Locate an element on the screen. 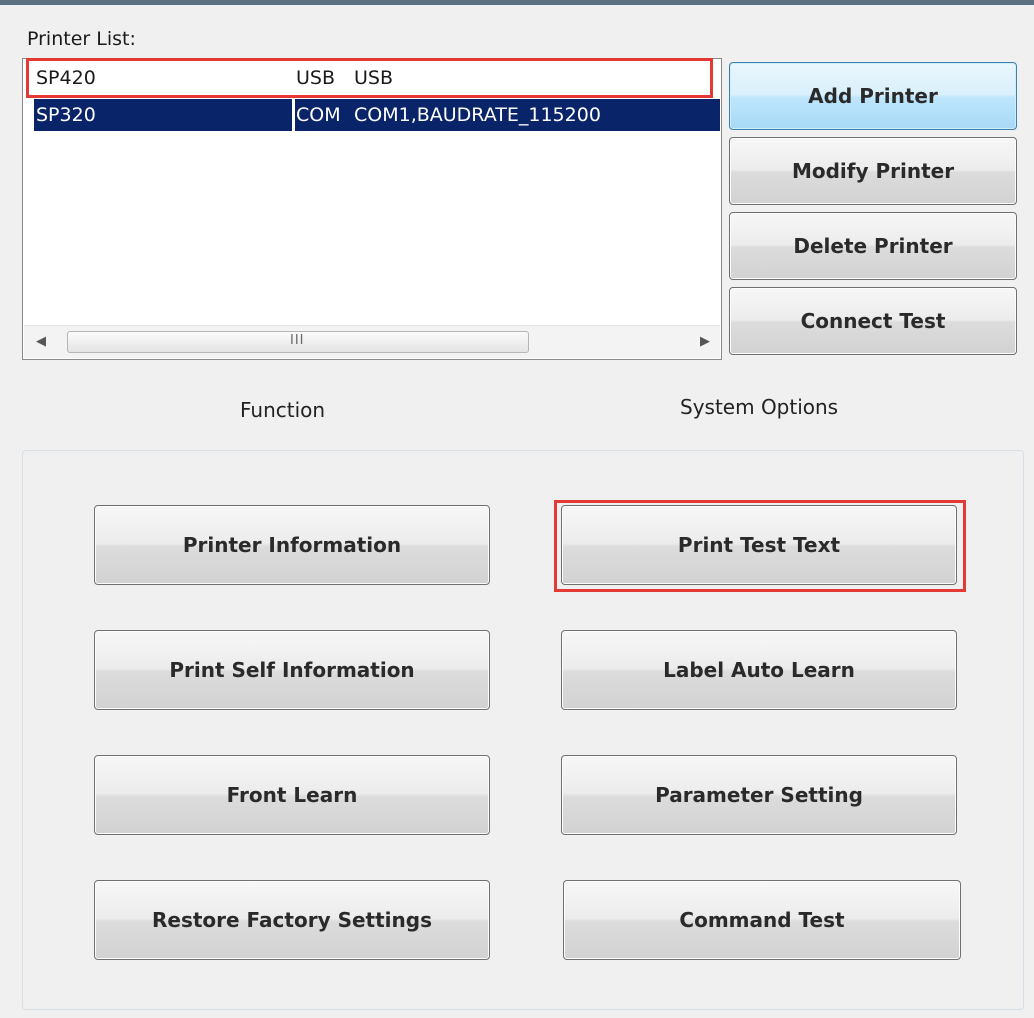 Image resolution: width=1034 pixels, height=1018 pixels. parameter-setting-button: Parameter Setting is located at coordinates (759, 795).